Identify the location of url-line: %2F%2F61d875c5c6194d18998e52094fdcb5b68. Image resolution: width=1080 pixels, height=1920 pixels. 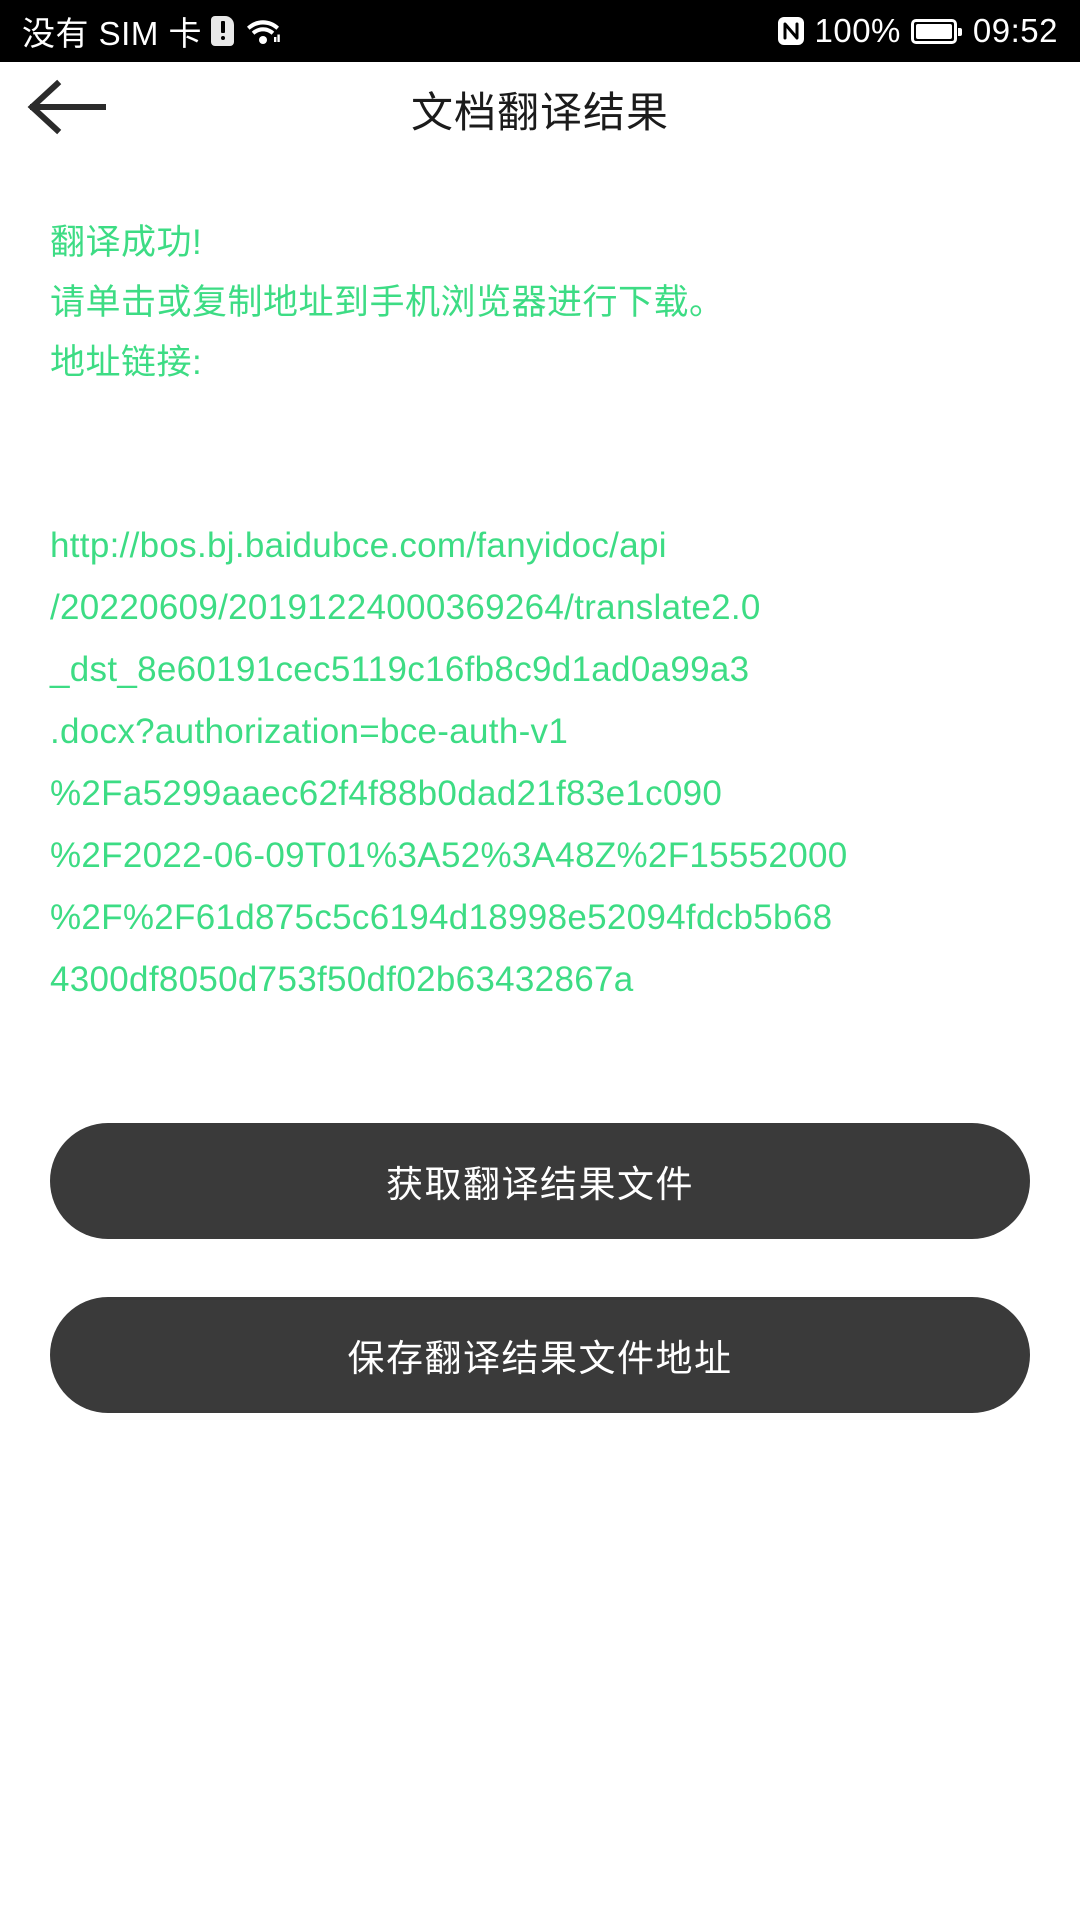
(441, 917).